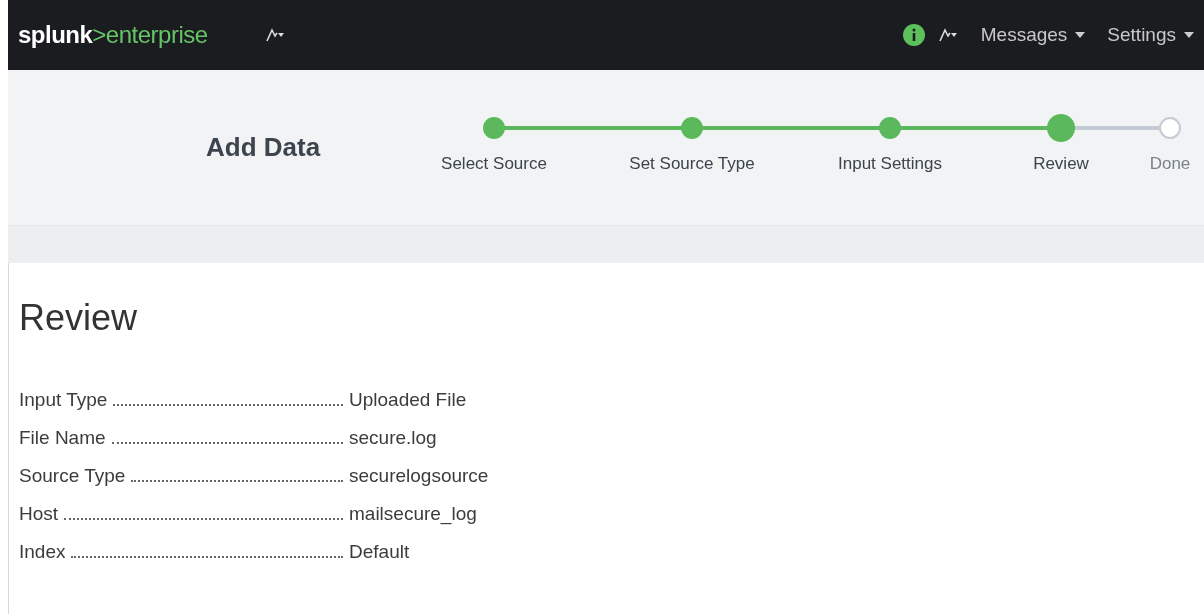  Describe the element at coordinates (408, 400) in the screenshot. I see `field-value: Uploaded File` at that location.